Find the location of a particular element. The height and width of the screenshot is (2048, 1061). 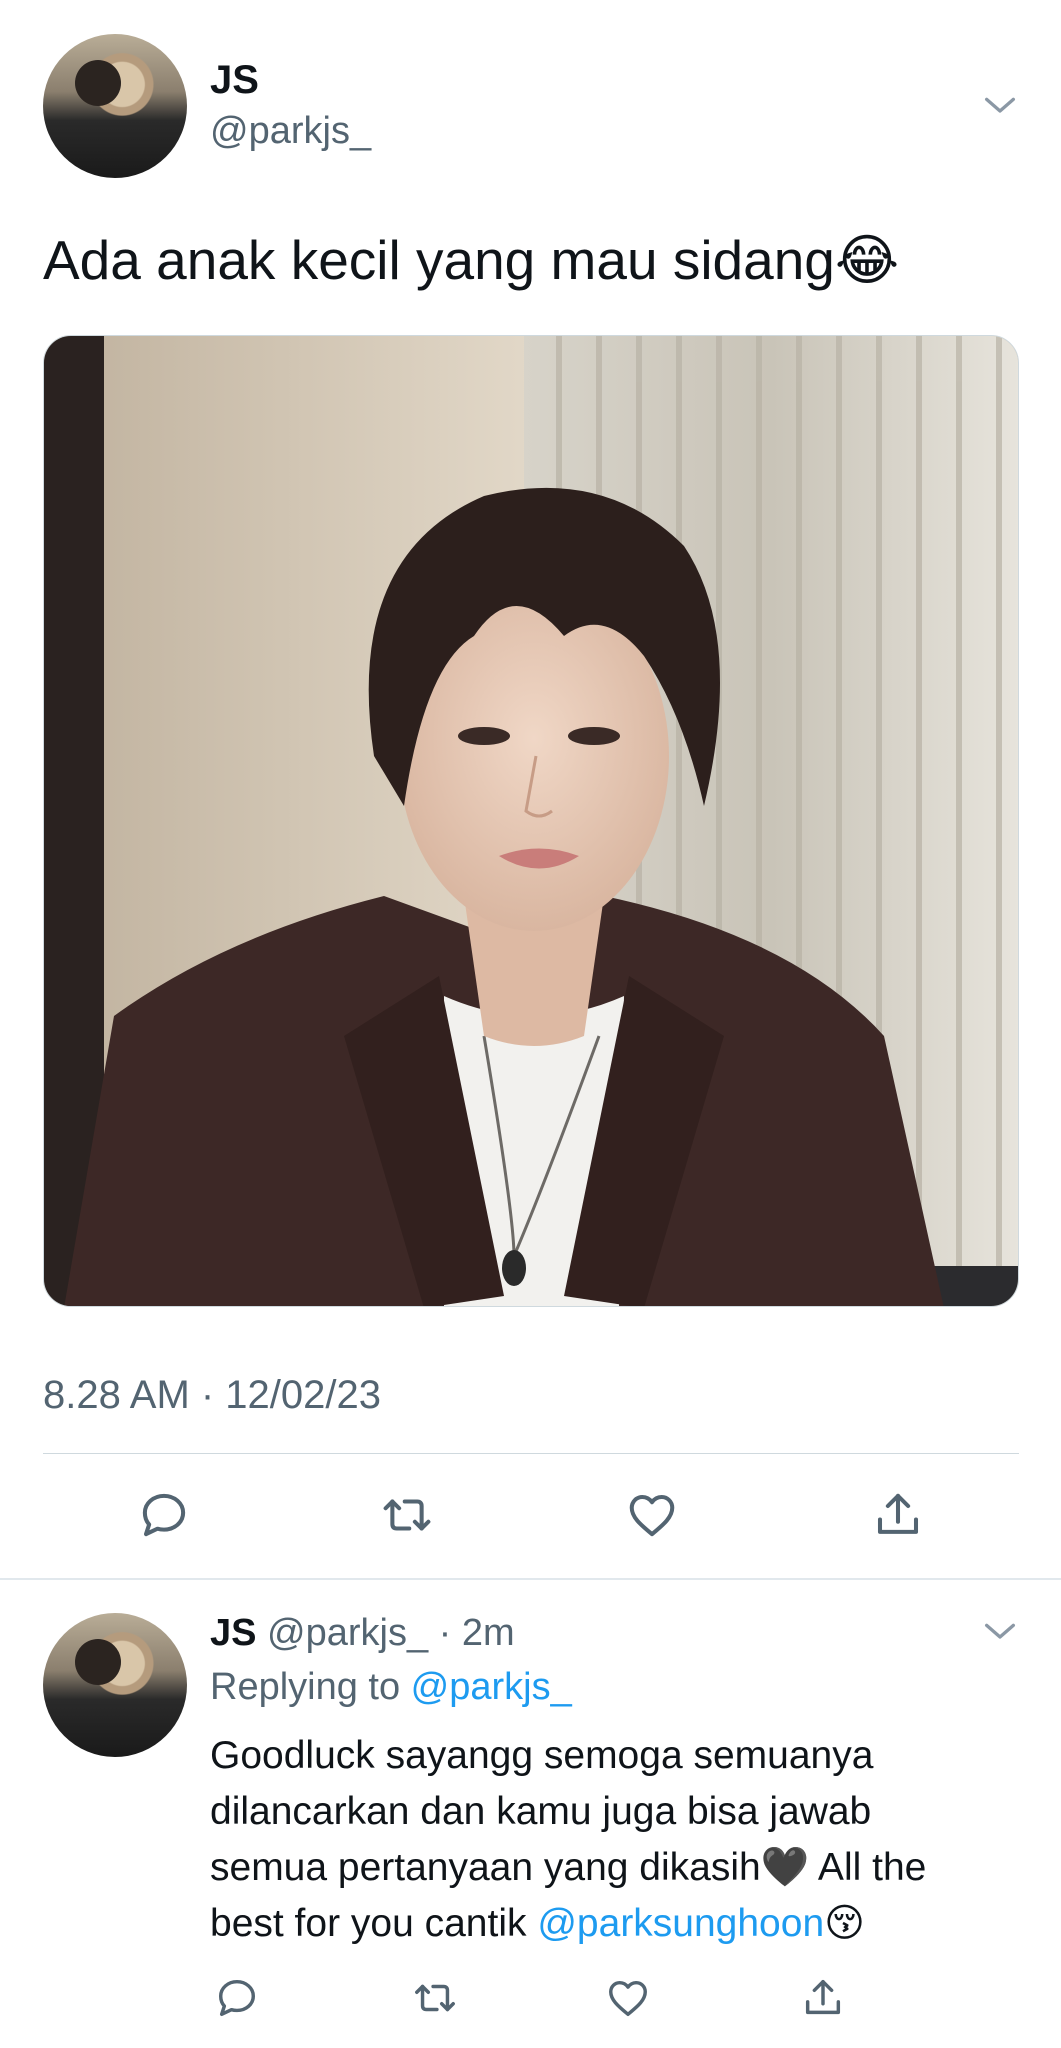

reply-button is located at coordinates (164, 1515).